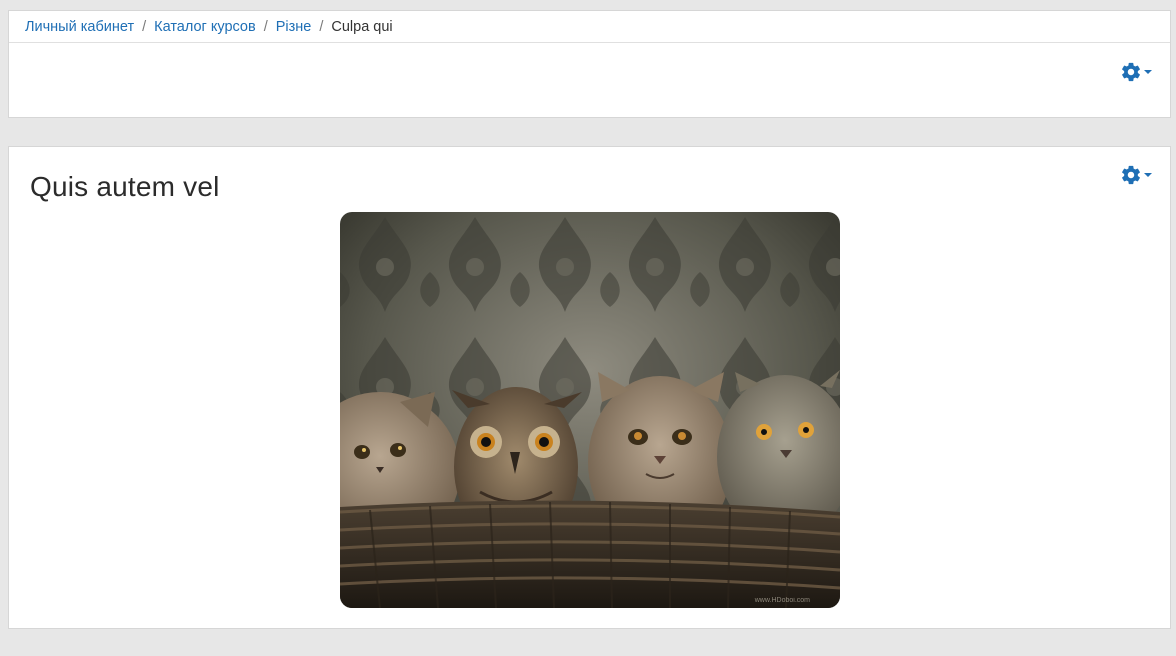  Describe the element at coordinates (294, 27) in the screenshot. I see `breadcrumb-item-category: Різне` at that location.